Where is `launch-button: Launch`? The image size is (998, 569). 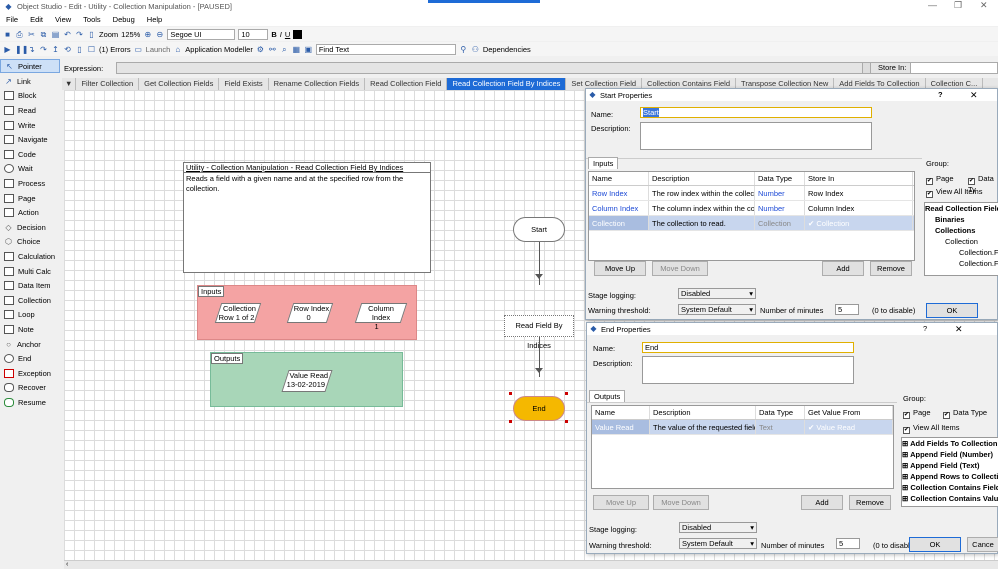
launch-button: Launch is located at coordinates (158, 49).